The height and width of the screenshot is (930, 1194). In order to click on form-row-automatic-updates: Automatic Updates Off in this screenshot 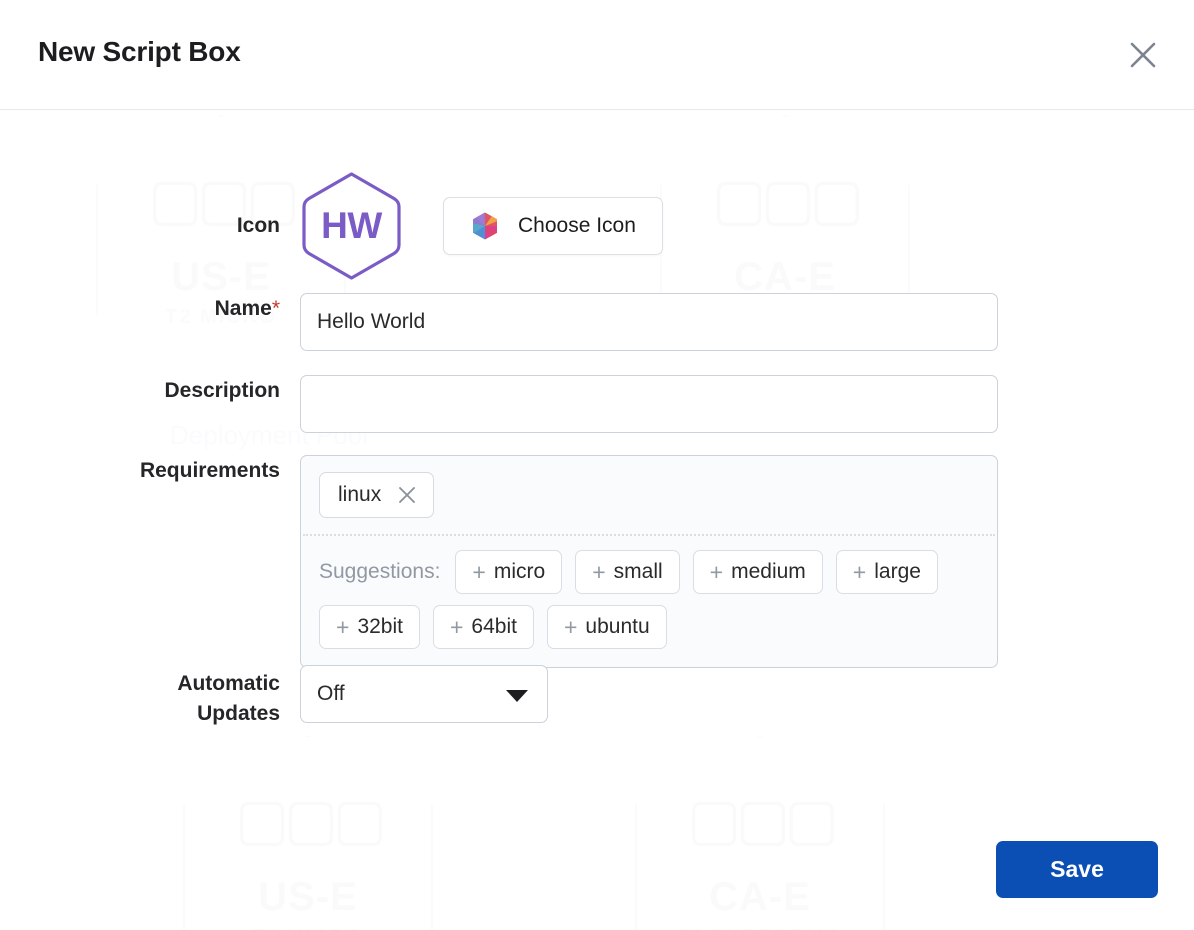, I will do `click(274, 697)`.